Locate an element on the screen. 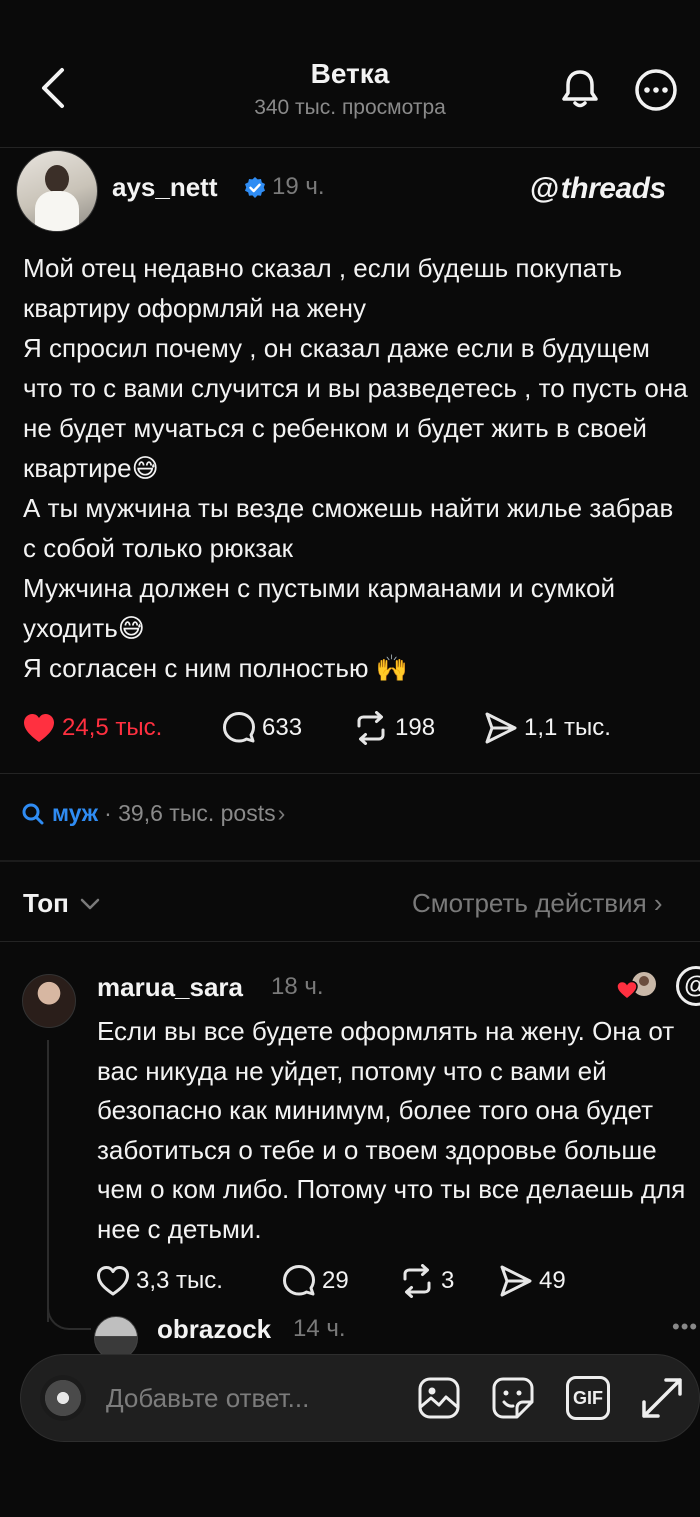 The height and width of the screenshot is (1517, 700). like-count: 24,5 тыс. is located at coordinates (112, 727).